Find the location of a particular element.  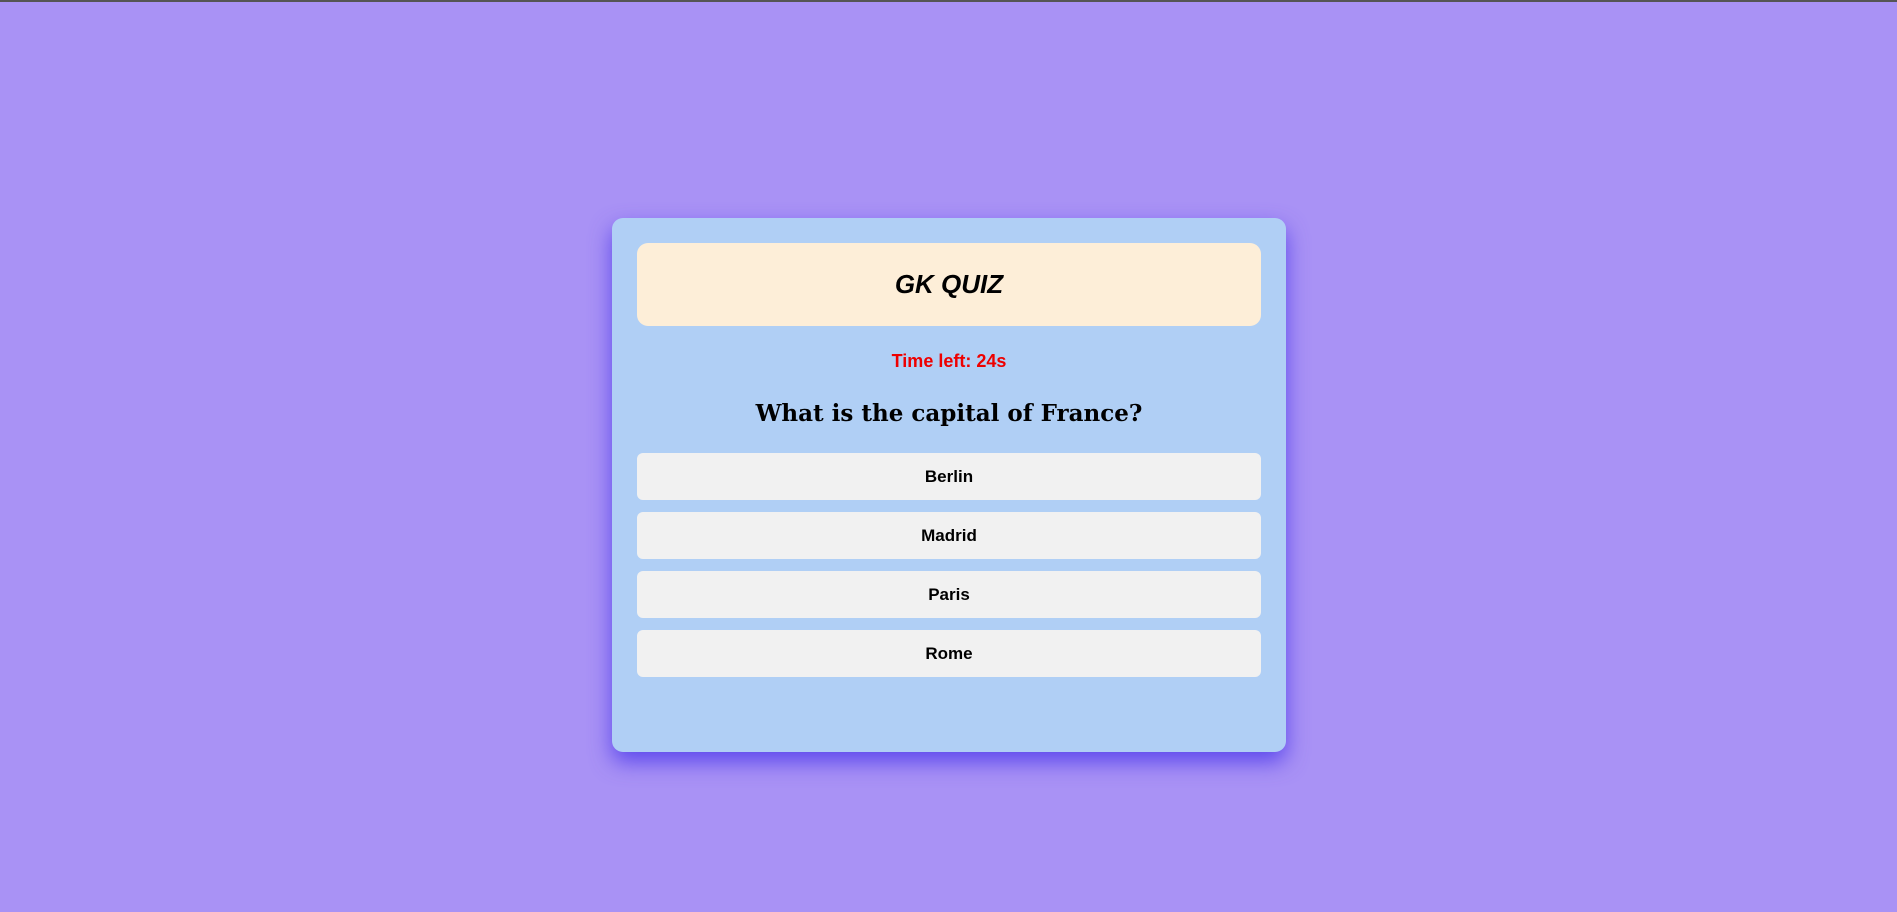

option-button-berlin: Berlin is located at coordinates (949, 476).